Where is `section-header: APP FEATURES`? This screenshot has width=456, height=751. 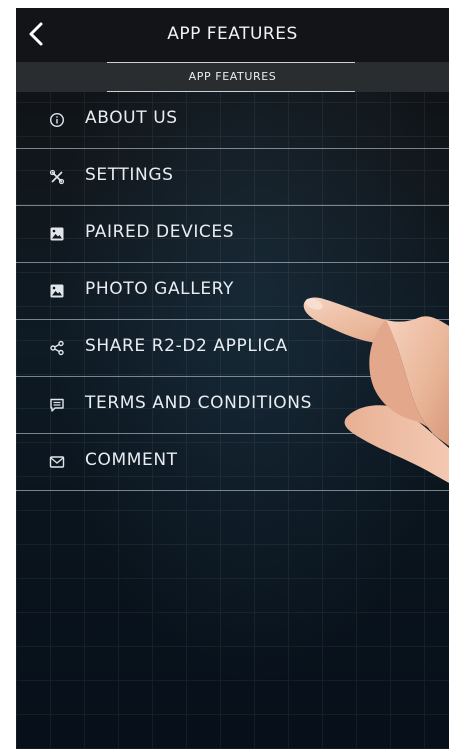
section-header: APP FEATURES is located at coordinates (232, 77).